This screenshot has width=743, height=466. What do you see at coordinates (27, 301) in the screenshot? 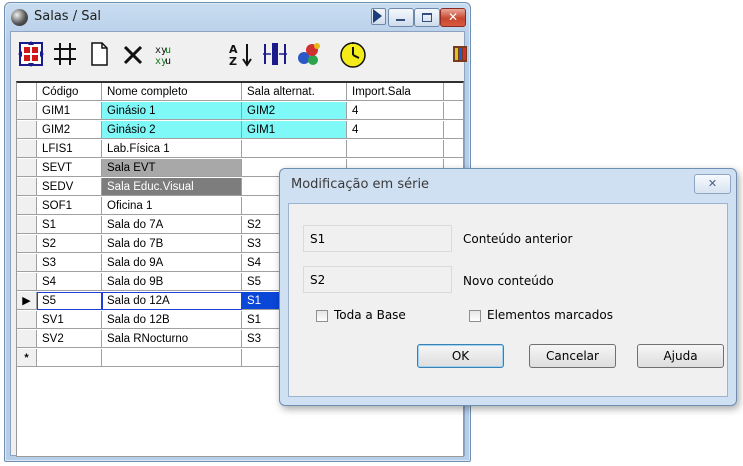
I see `current-row-indicator: ▶` at bounding box center [27, 301].